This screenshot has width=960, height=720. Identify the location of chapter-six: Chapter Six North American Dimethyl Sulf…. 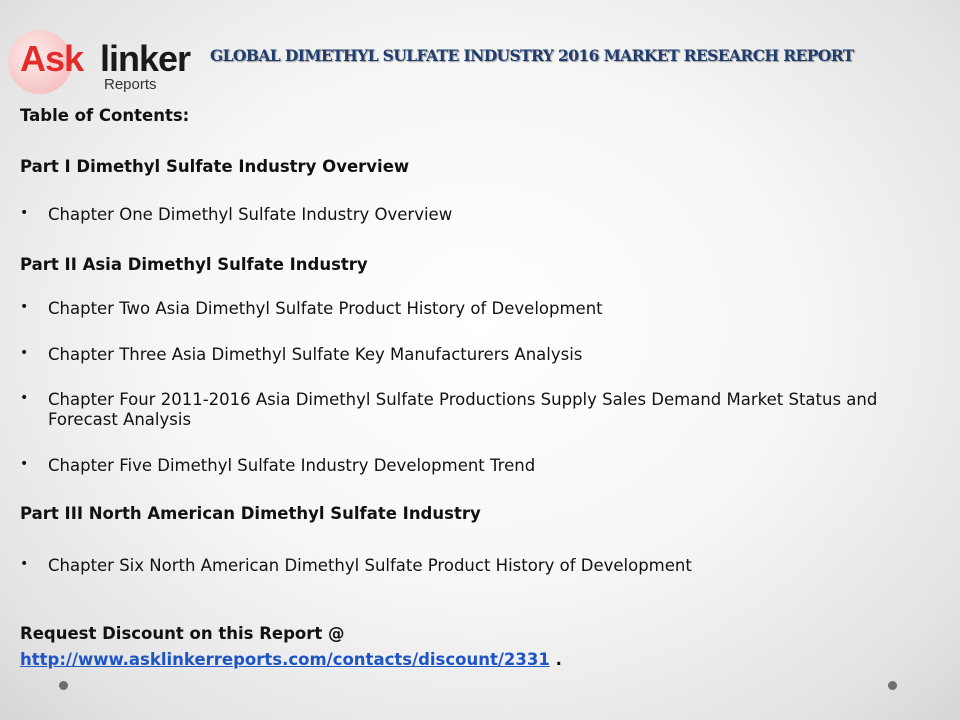
(370, 565).